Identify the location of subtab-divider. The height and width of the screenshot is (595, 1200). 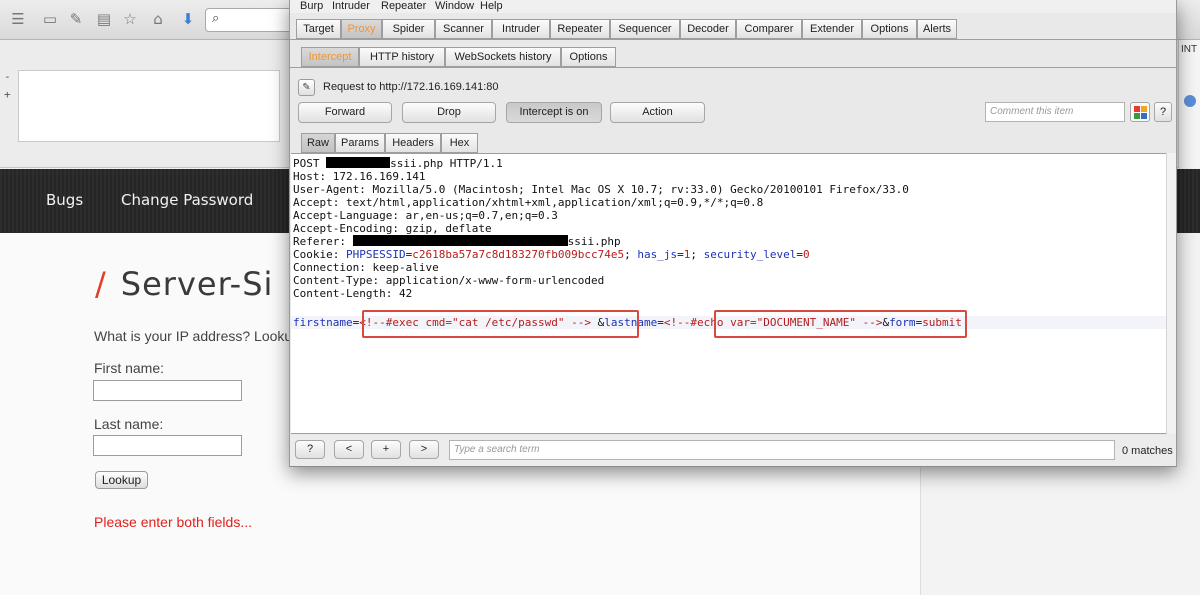
(733, 67).